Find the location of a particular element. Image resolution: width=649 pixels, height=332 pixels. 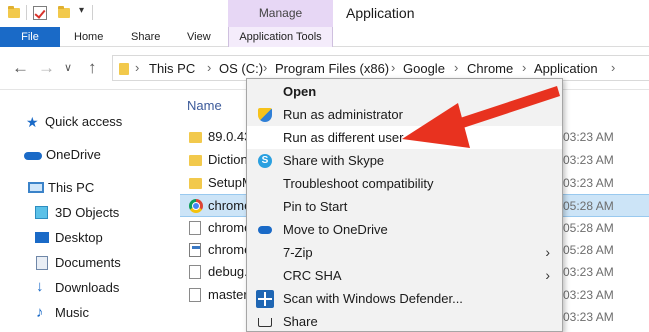

breadcrumb-os-c: OS (C:) is located at coordinates (241, 68).